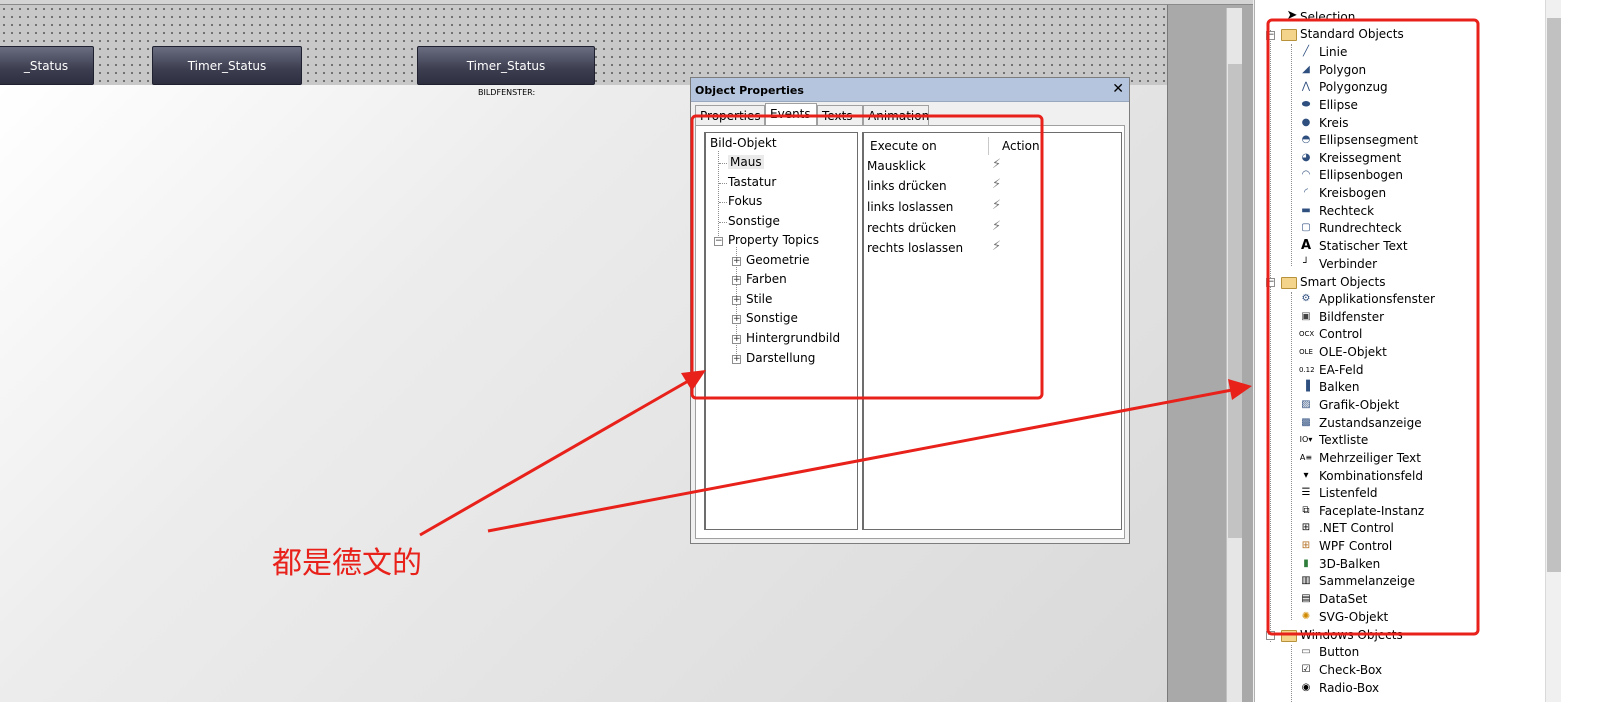 This screenshot has height=702, width=1597. I want to click on palette-item-ellipse: Ellipse, so click(1338, 105).